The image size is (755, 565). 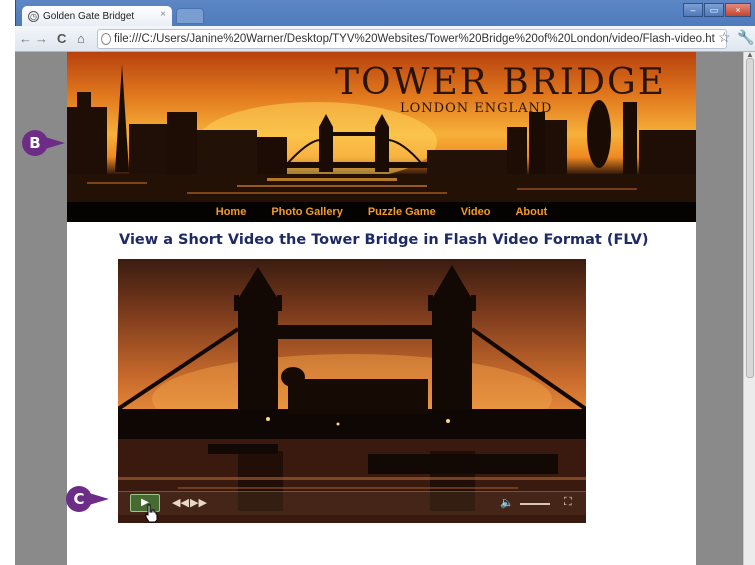 What do you see at coordinates (198, 502) in the screenshot?
I see `fast-forward-icon: ▶▶` at bounding box center [198, 502].